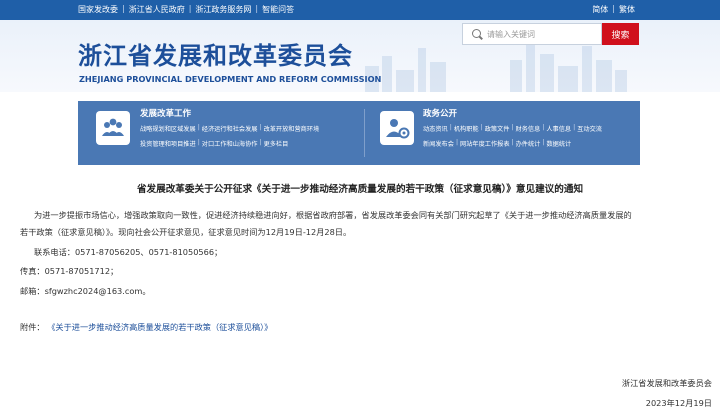  Describe the element at coordinates (157, 9) in the screenshot. I see `top-link-zj-gov: 浙江省人民政府` at that location.